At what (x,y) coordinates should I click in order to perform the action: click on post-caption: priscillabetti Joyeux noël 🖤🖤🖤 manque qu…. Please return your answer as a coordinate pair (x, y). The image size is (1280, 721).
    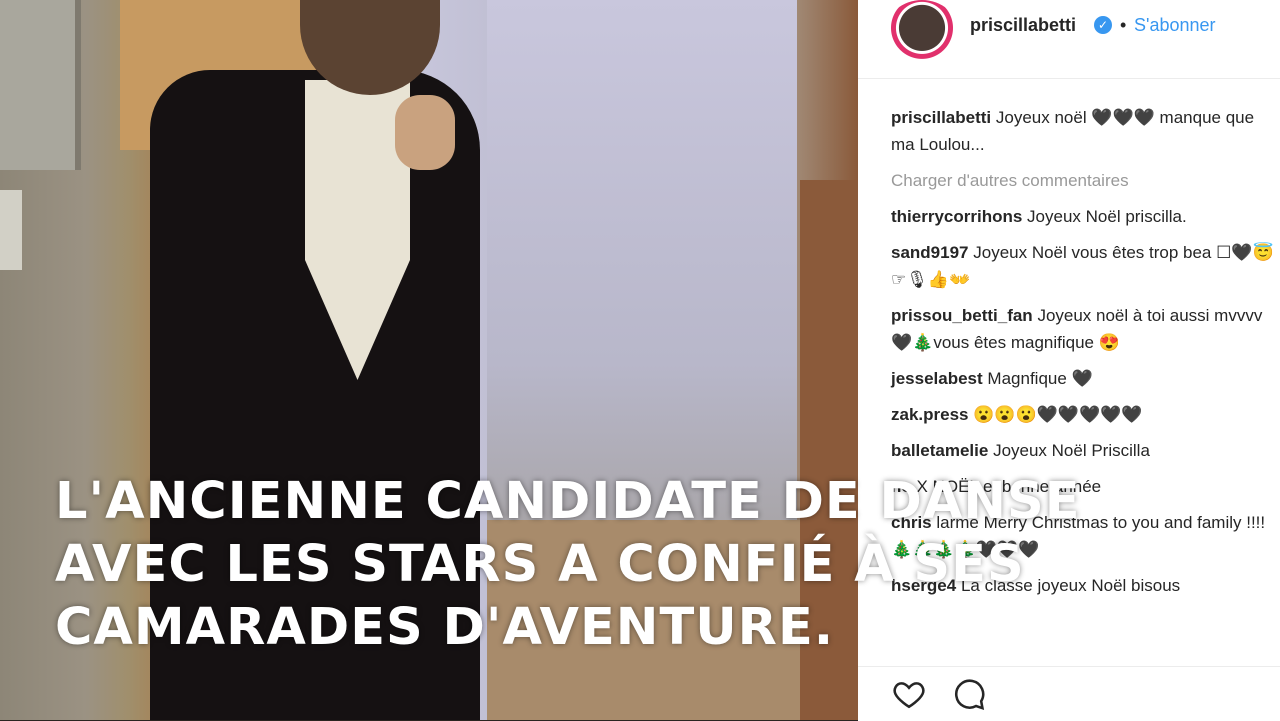
    Looking at the image, I should click on (1085, 131).